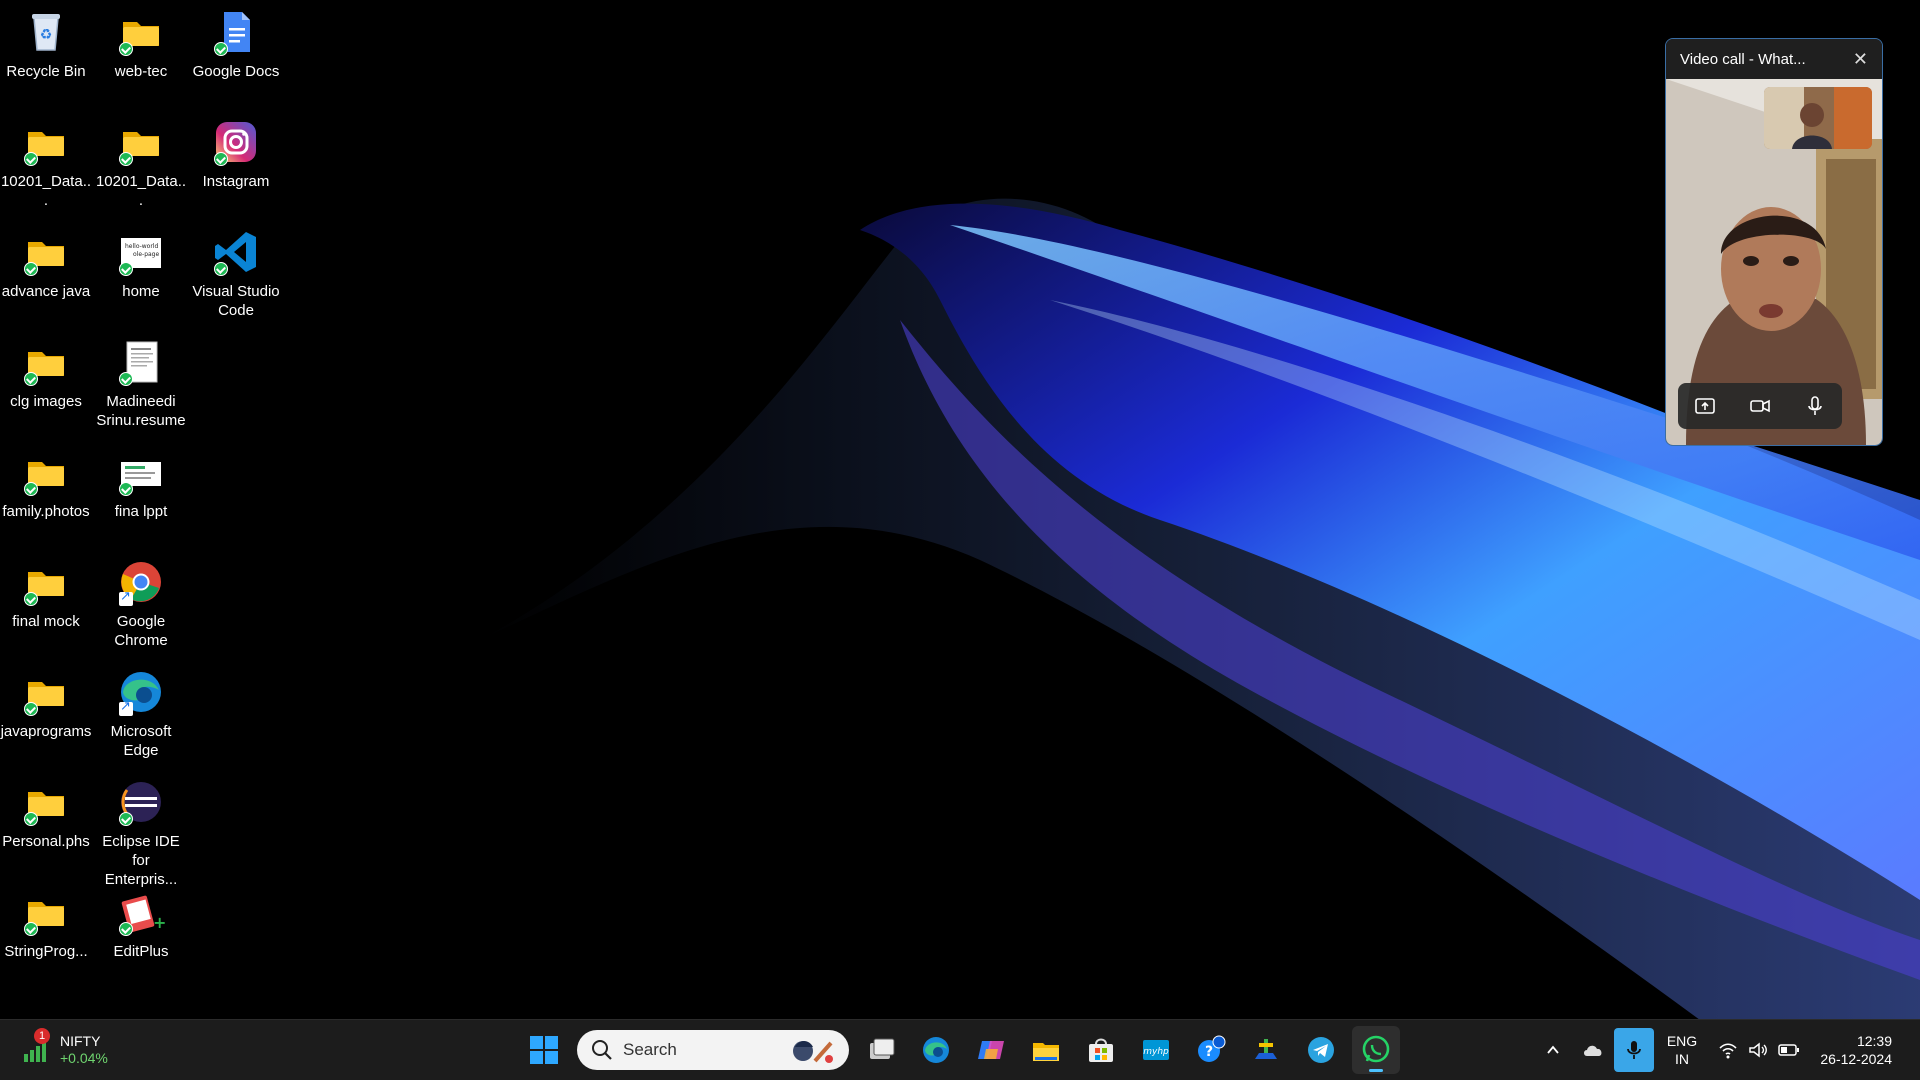 This screenshot has height=1080, width=1920. What do you see at coordinates (1101, 1050) in the screenshot?
I see `taskbar-microsoft-store` at bounding box center [1101, 1050].